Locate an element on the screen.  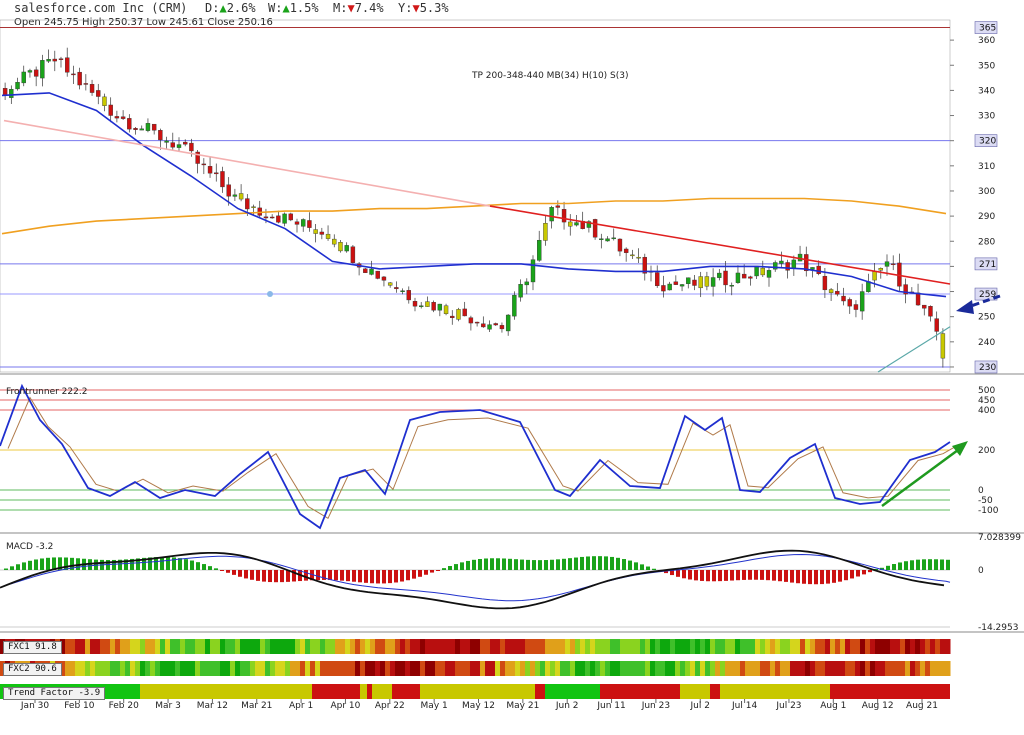
price-tick-label: 300 is located at coordinates (986, 192).